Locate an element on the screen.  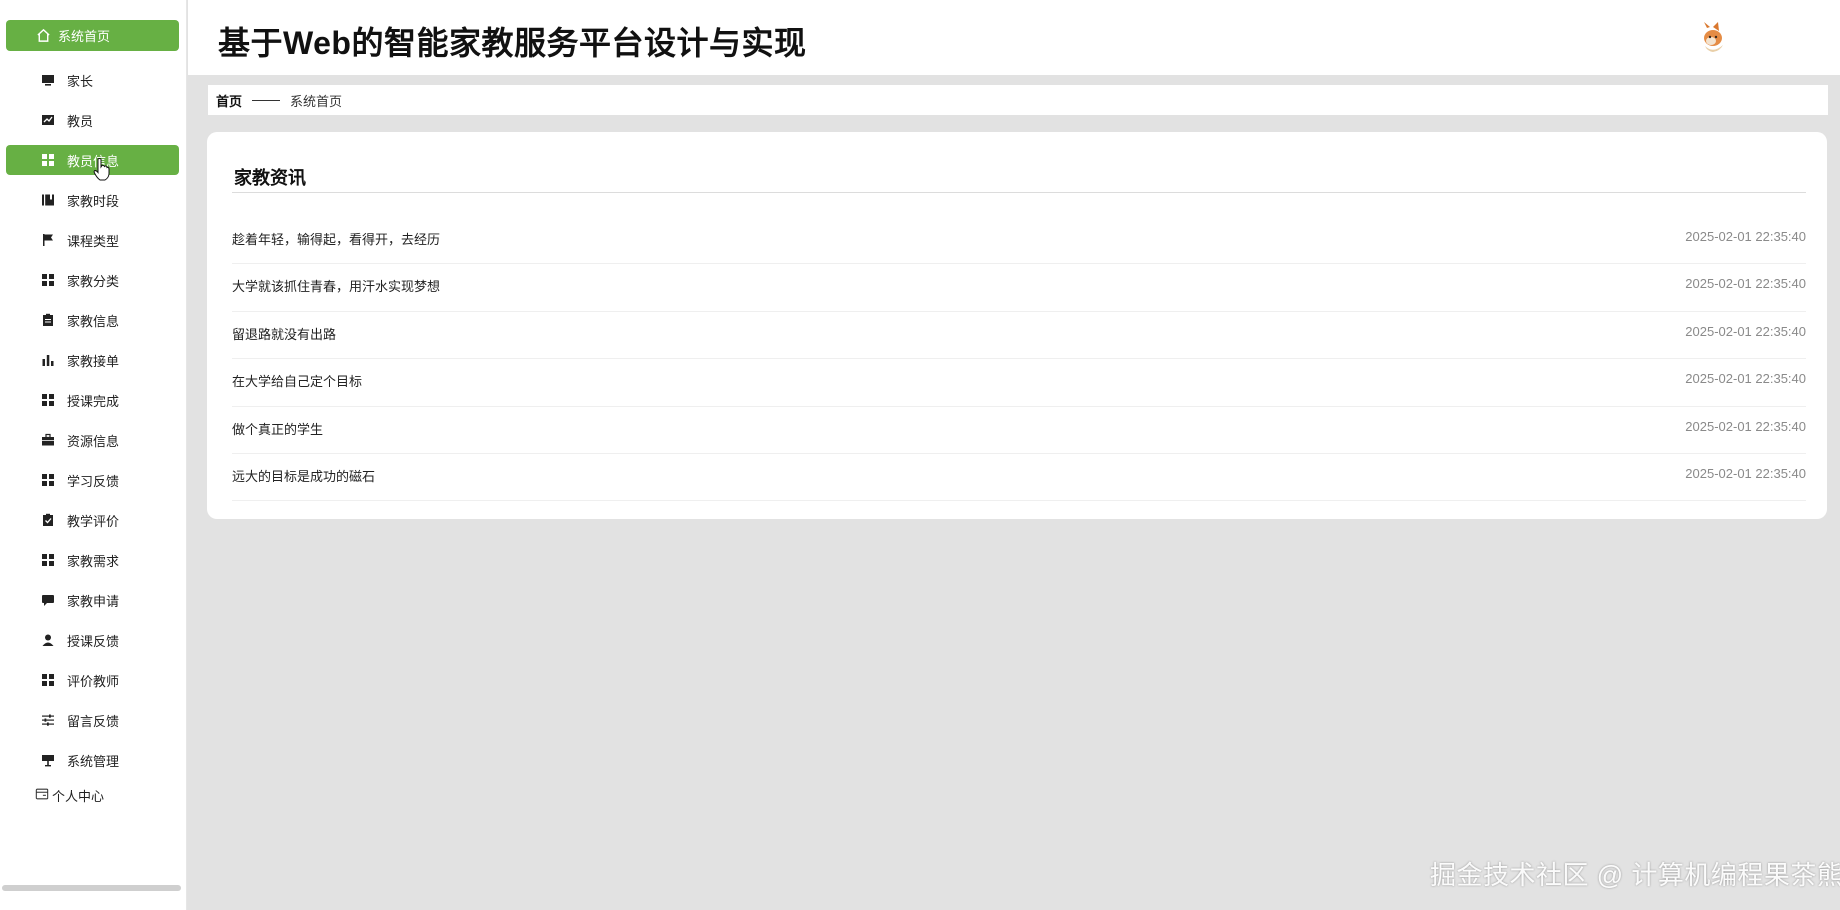
sidebar-item: 教学评价 is located at coordinates (93, 520).